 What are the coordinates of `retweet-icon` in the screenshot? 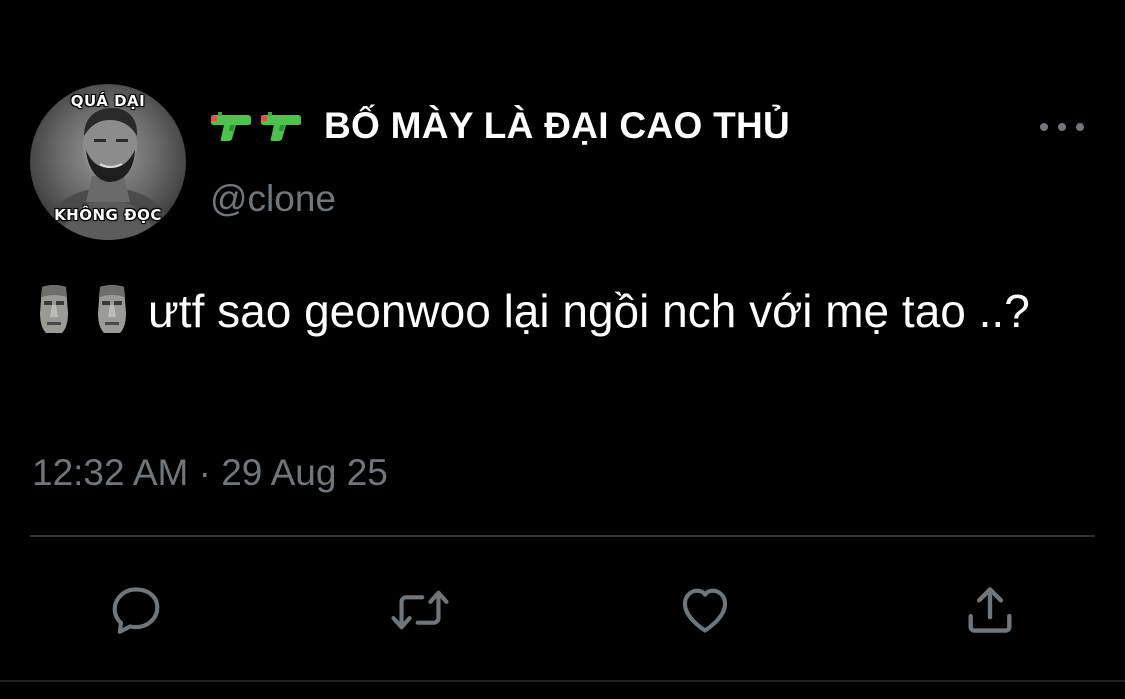 It's located at (420, 610).